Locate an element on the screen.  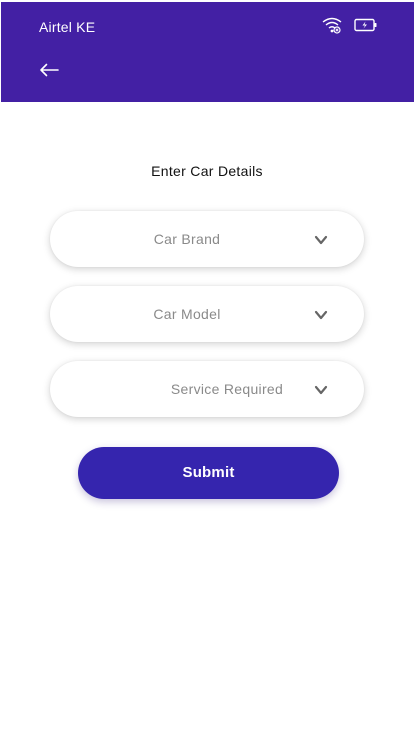
car-brand-label: Car Brand is located at coordinates (187, 239).